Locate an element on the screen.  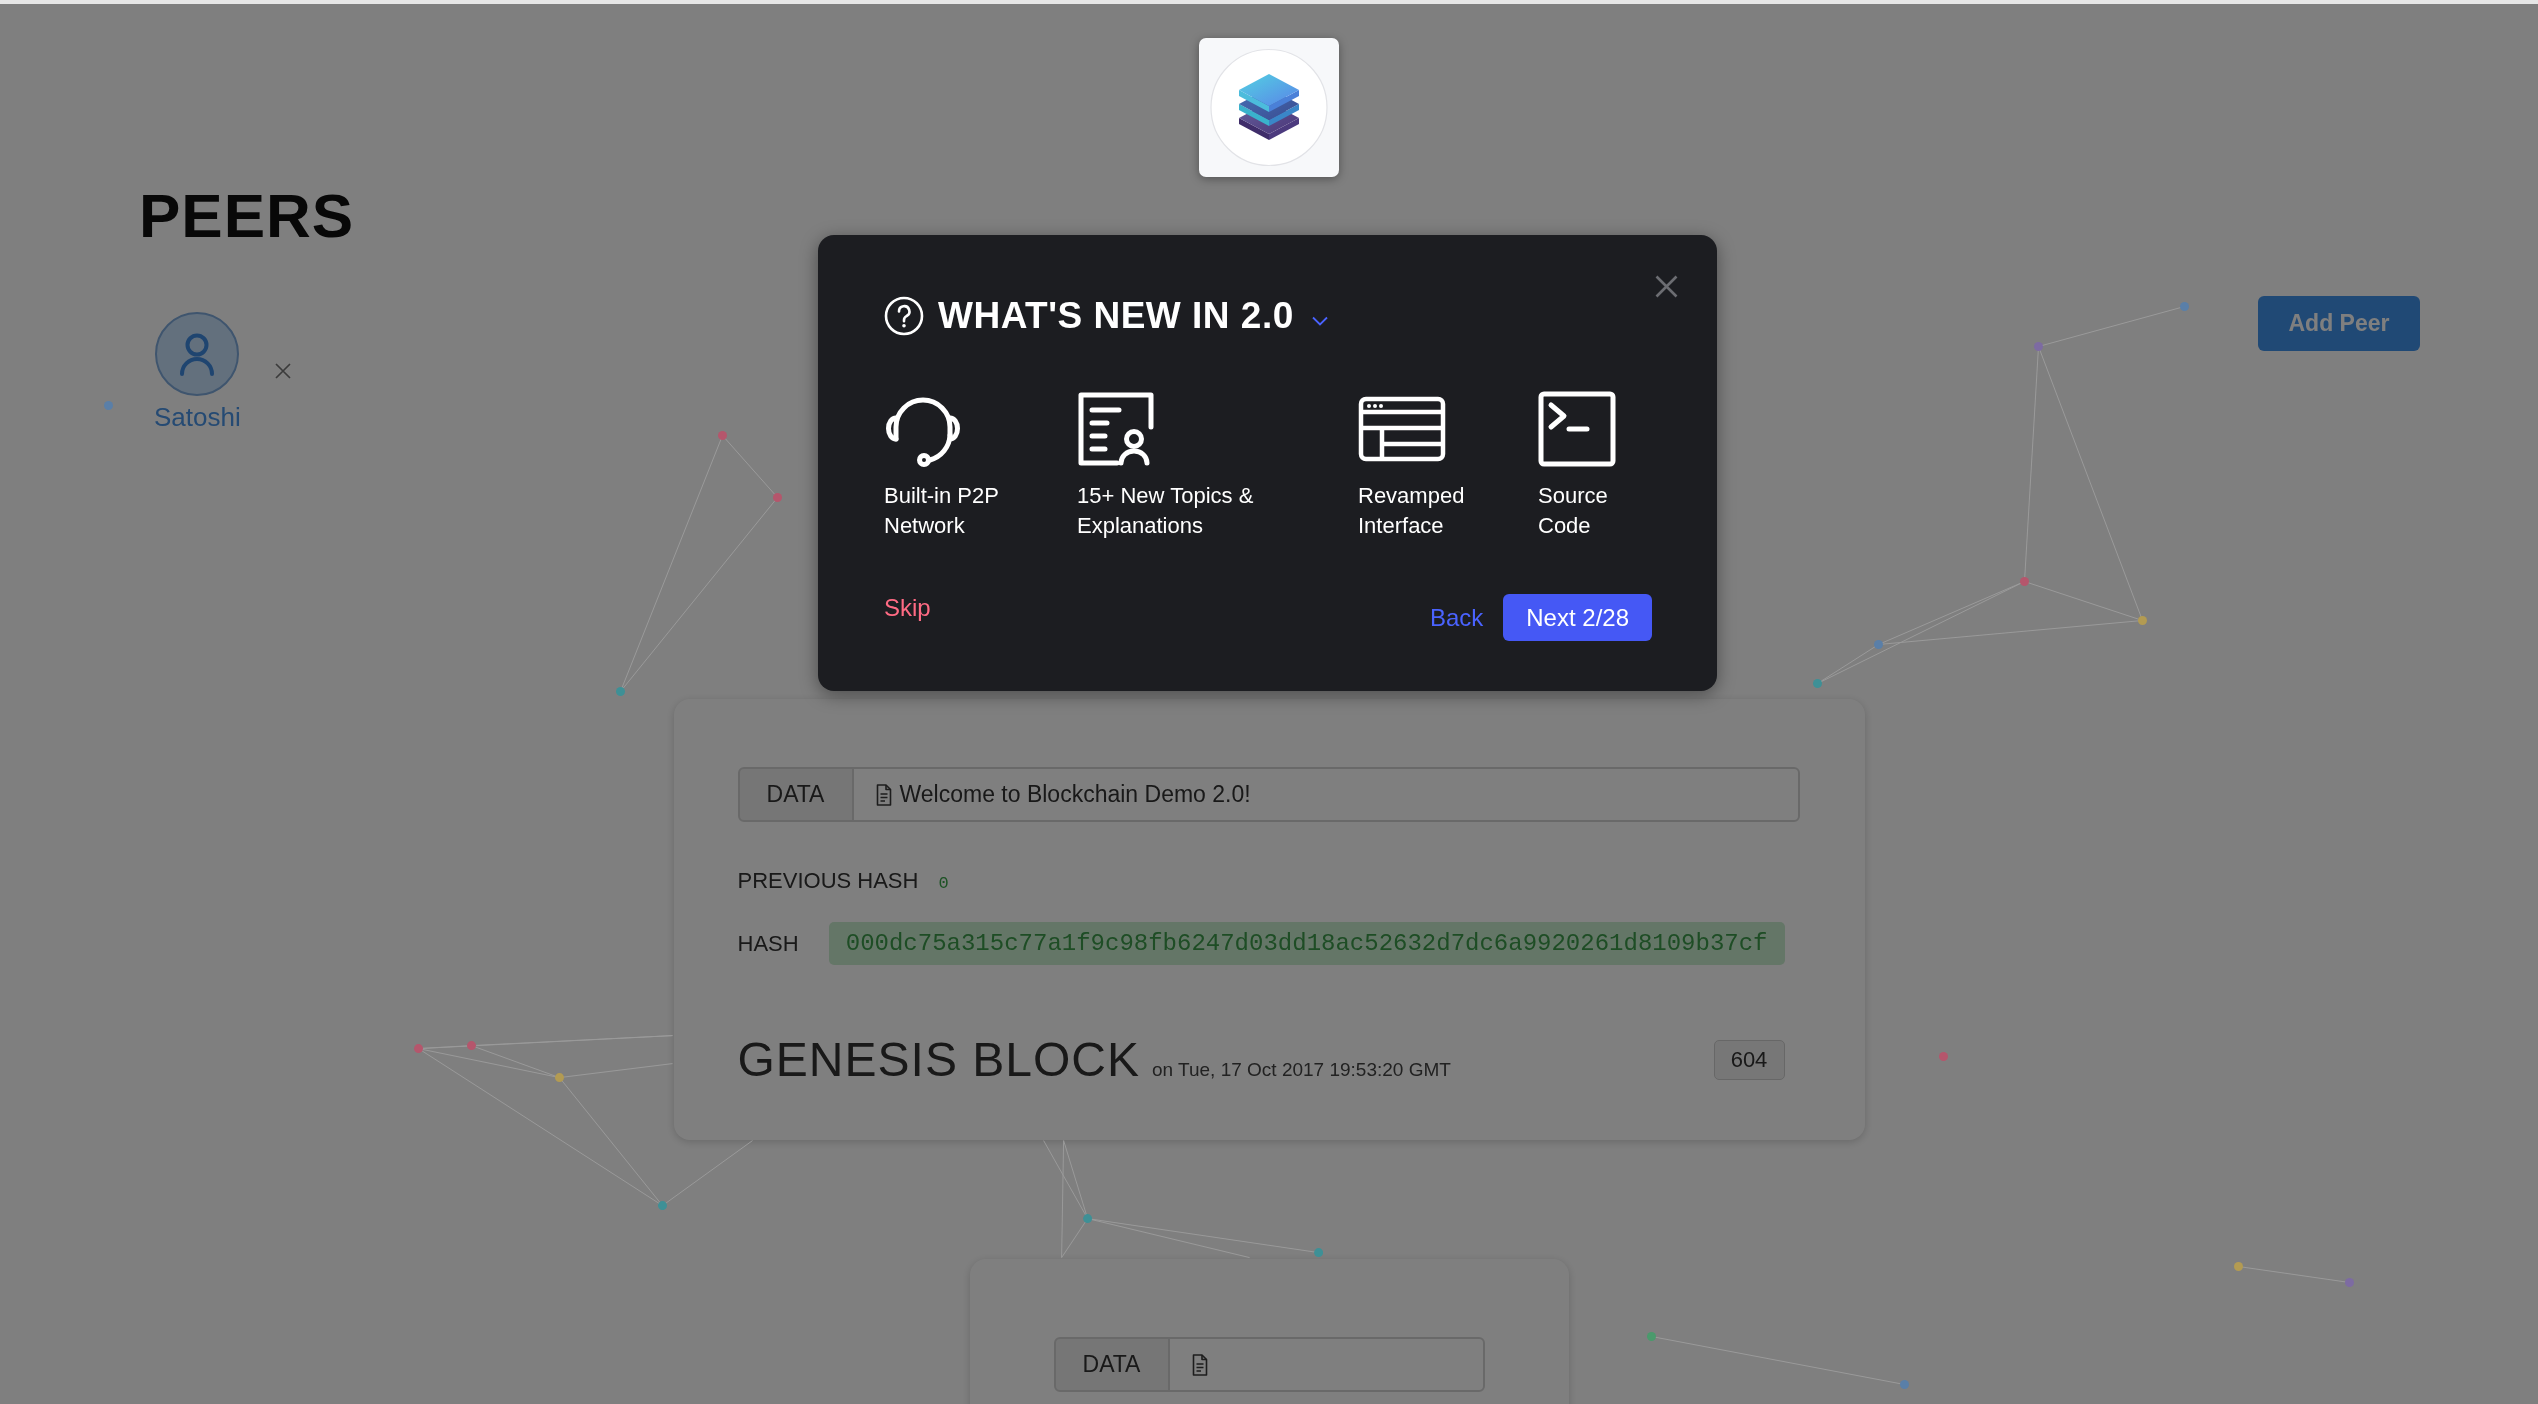
block-title: GENESIS BLOCK is located at coordinates (938, 1060).